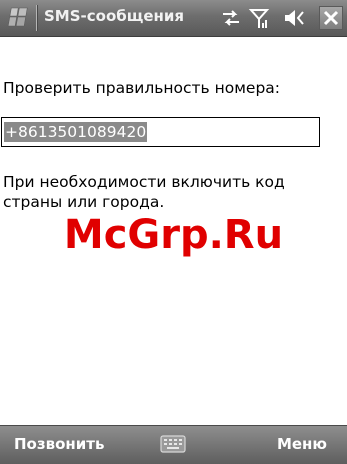 The image size is (347, 464). Describe the element at coordinates (19, 18) in the screenshot. I see `windows-start-icon` at that location.